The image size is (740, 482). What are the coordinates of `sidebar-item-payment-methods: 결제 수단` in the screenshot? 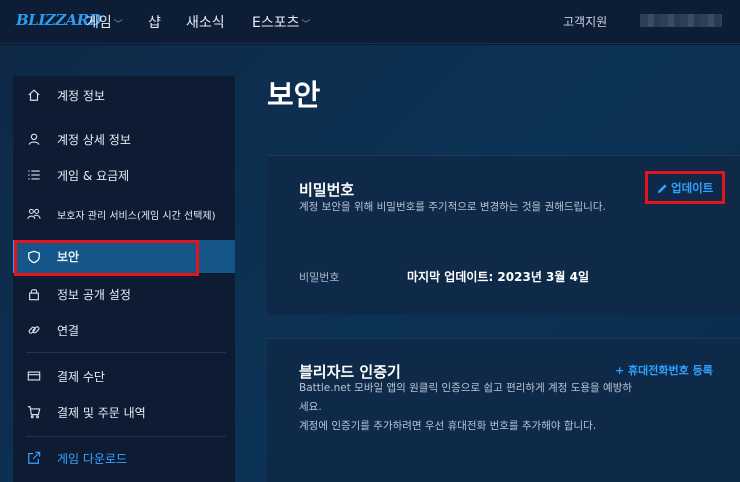 It's located at (124, 376).